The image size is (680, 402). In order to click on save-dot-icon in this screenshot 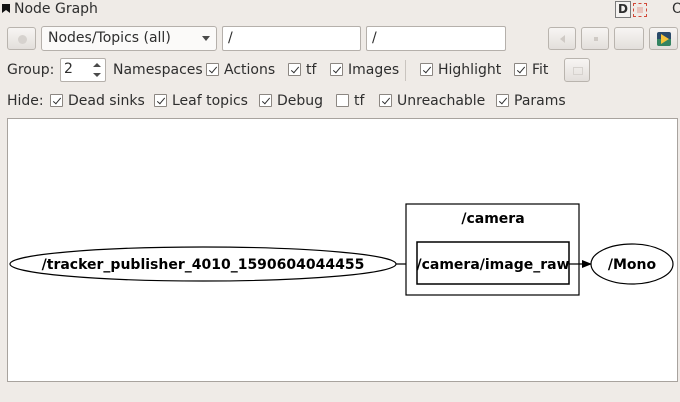, I will do `click(596, 39)`.